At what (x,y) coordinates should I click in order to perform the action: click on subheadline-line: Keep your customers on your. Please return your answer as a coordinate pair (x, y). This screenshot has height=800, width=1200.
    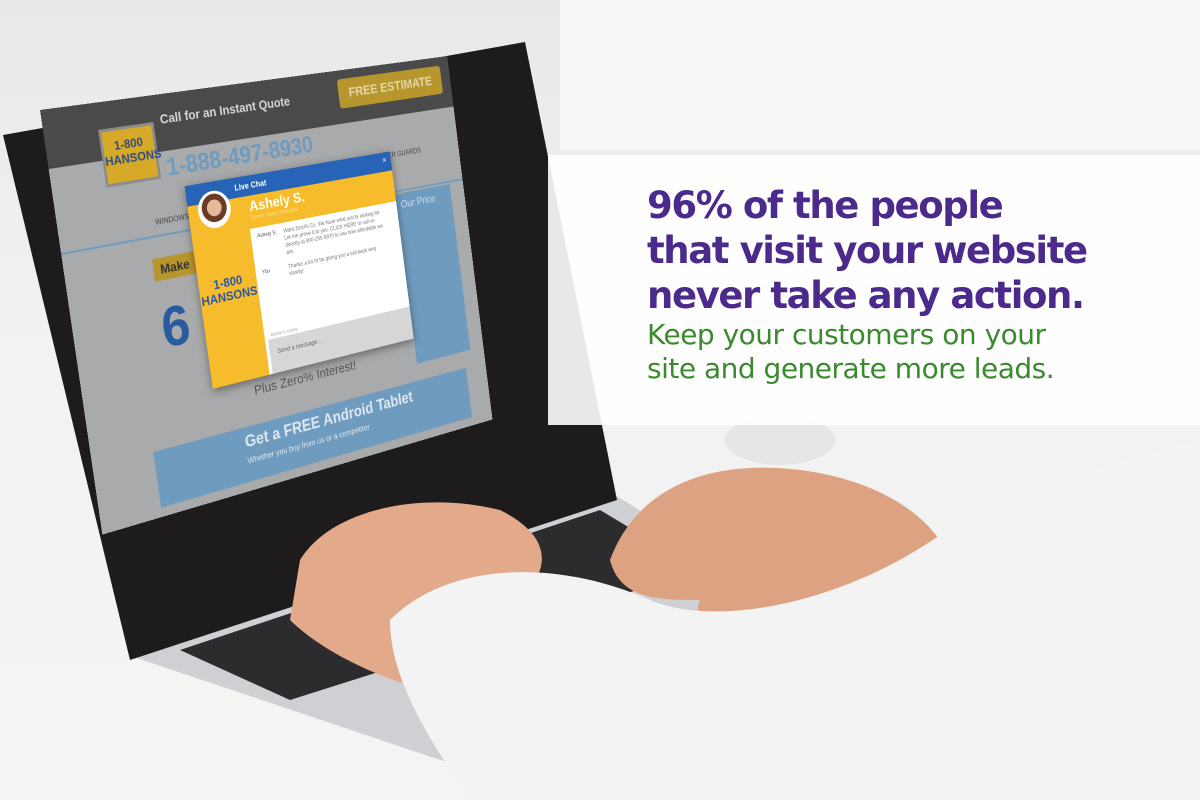
    Looking at the image, I should click on (846, 334).